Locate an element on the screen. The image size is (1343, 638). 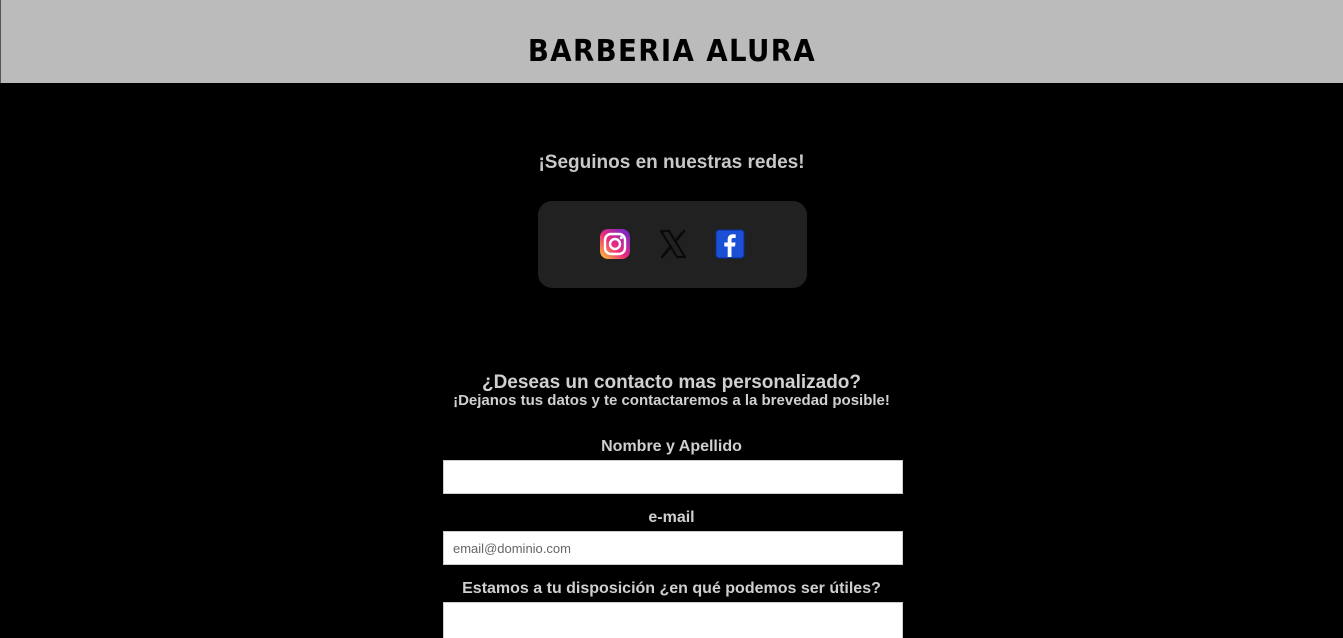
email-label: e-mail is located at coordinates (671, 517).